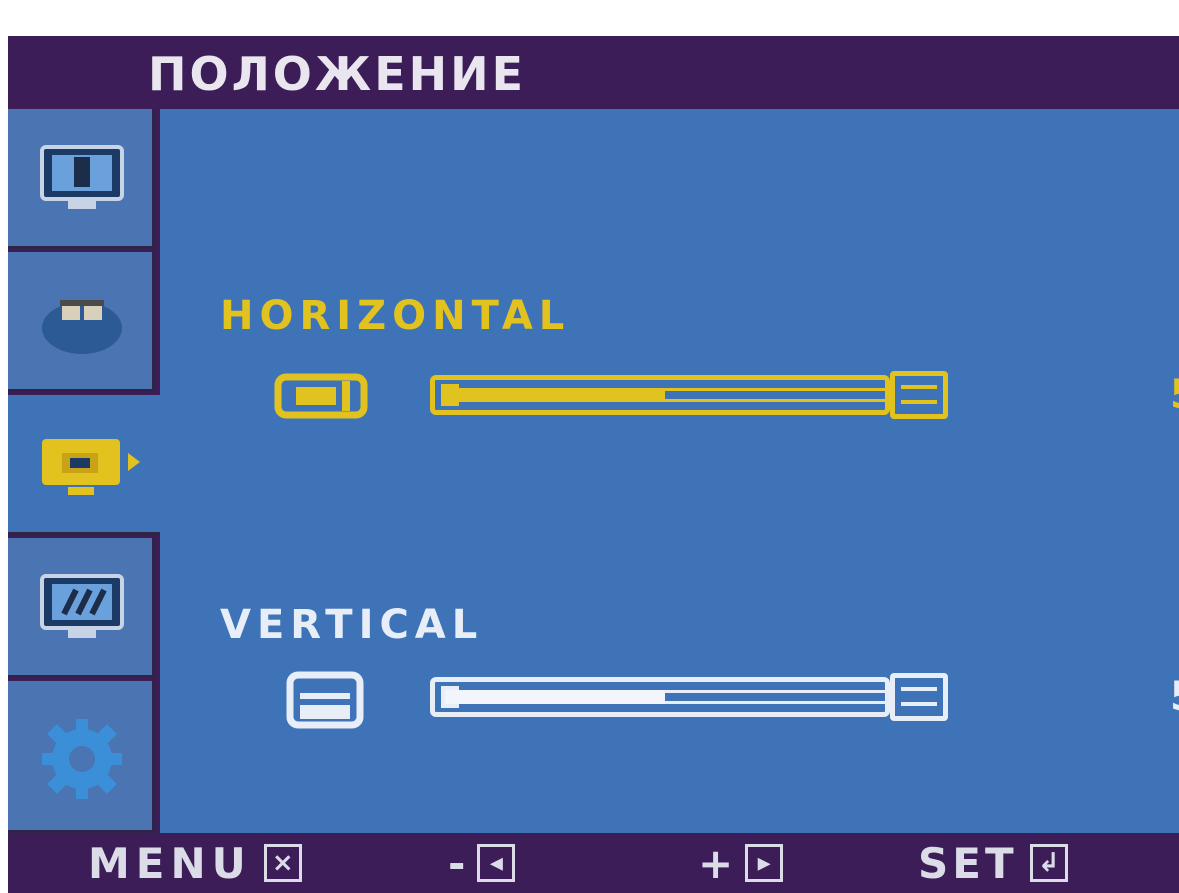  Describe the element at coordinates (919, 697) in the screenshot. I see `vertical-slider-end-icon` at that location.